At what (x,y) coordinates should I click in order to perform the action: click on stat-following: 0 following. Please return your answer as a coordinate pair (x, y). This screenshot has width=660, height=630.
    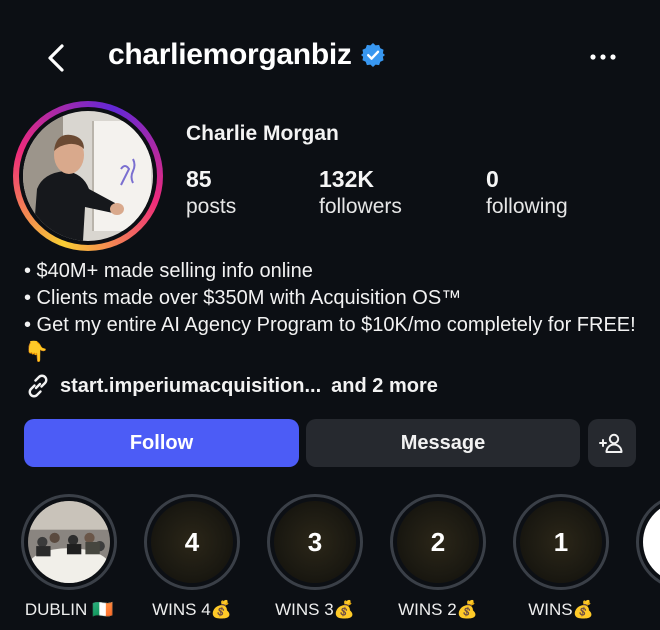
    Looking at the image, I should click on (527, 193).